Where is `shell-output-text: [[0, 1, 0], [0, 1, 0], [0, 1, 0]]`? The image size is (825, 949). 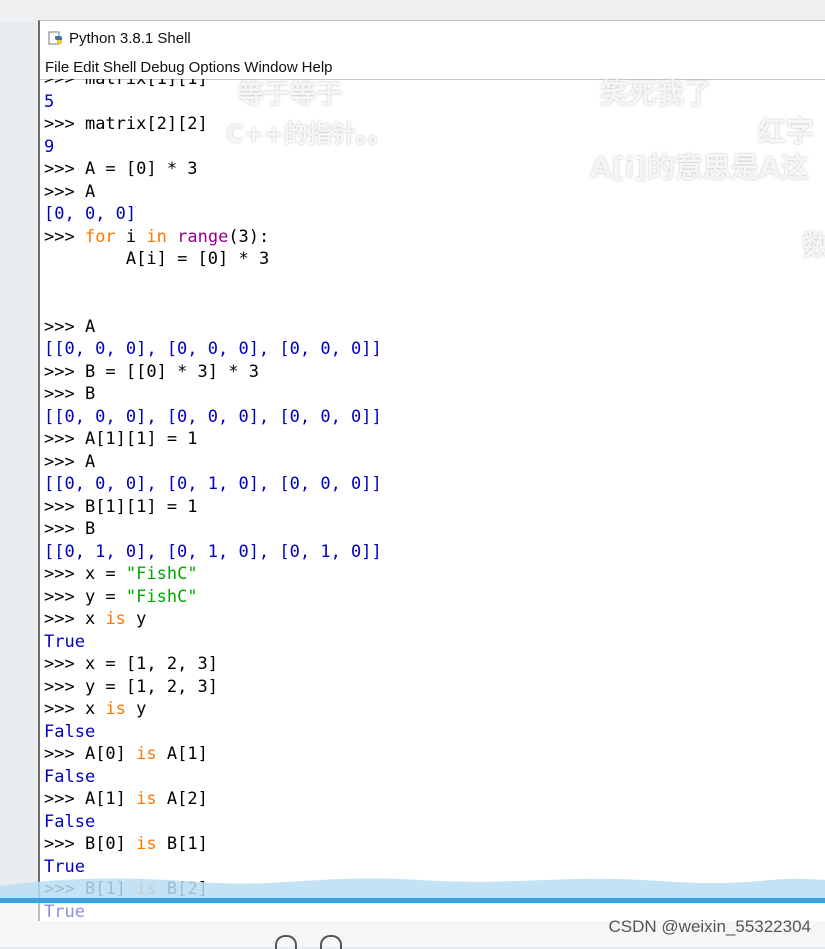 shell-output-text: [[0, 1, 0], [0, 1, 0], [0, 1, 0]] is located at coordinates (213, 551).